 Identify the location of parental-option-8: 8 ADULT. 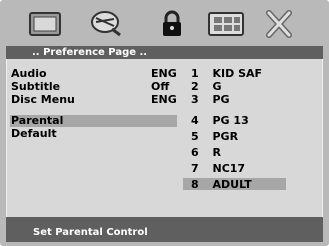
(221, 184).